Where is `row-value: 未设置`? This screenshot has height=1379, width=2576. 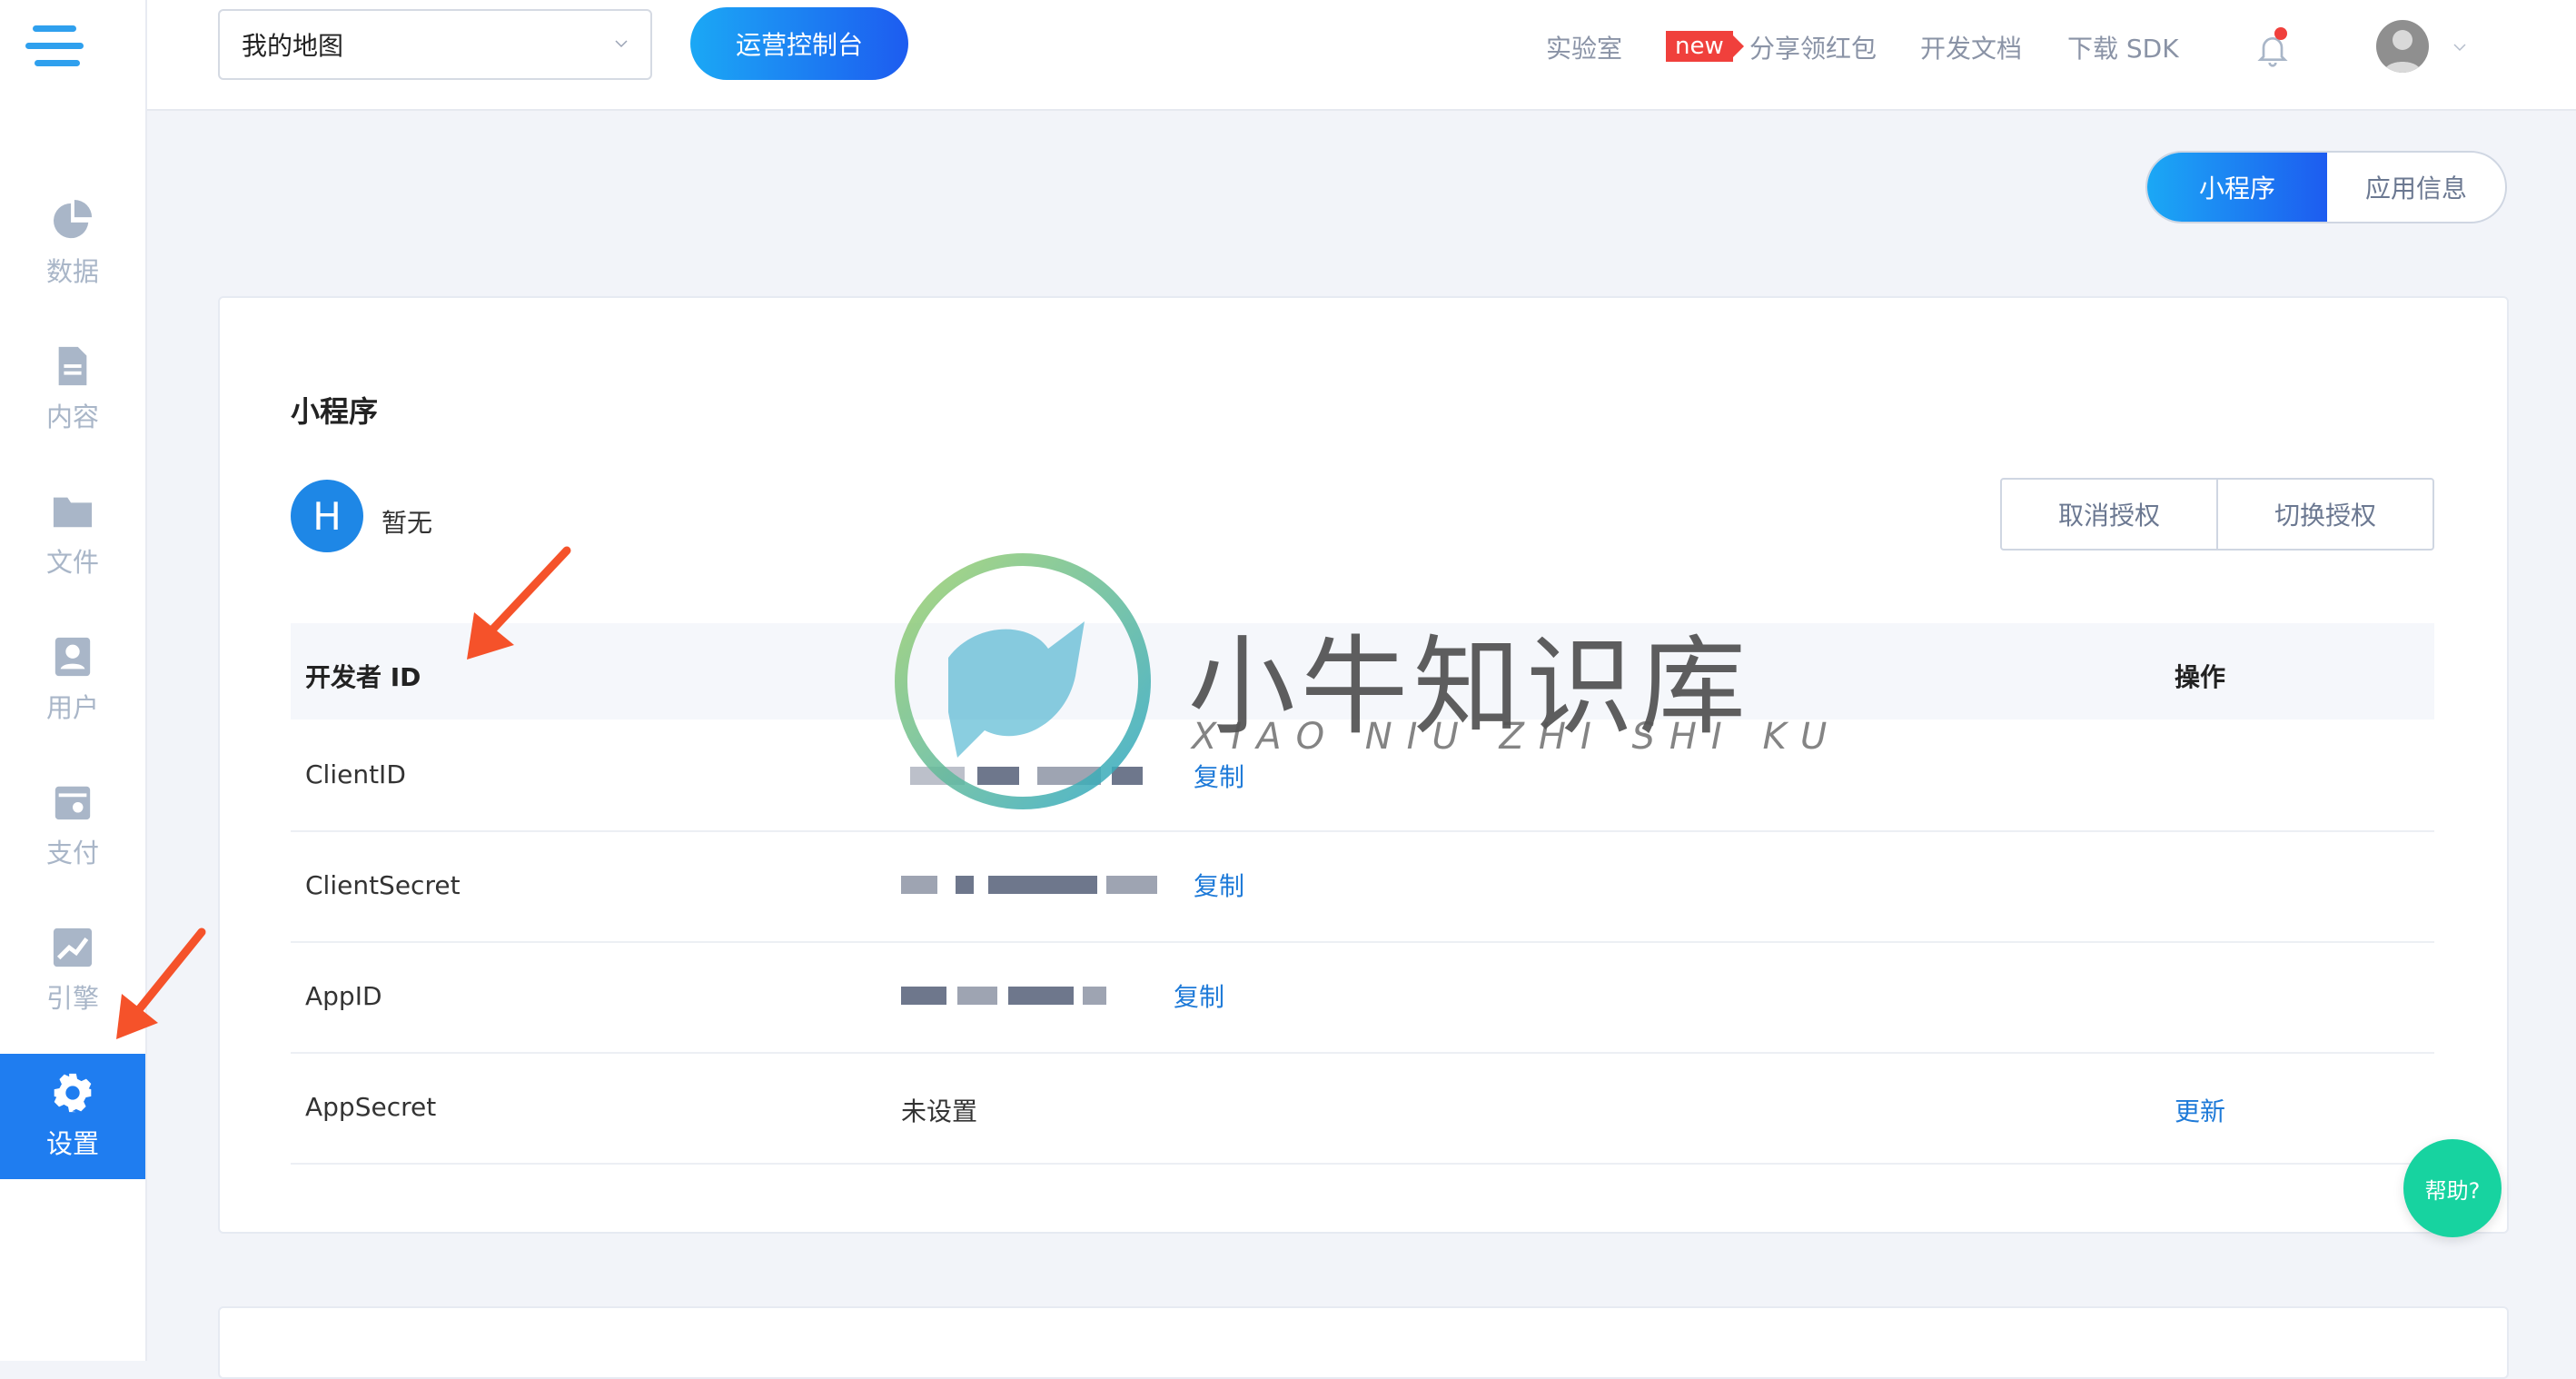
row-value: 未设置 is located at coordinates (939, 1111).